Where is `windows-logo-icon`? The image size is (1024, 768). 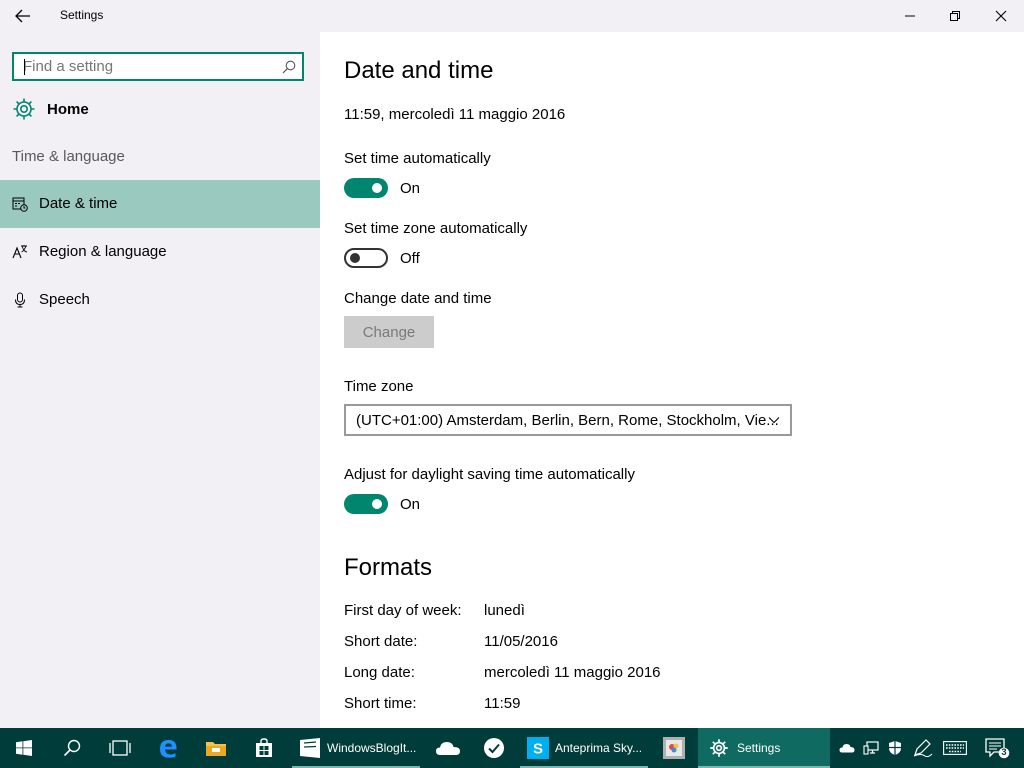
windows-logo-icon is located at coordinates (24, 748).